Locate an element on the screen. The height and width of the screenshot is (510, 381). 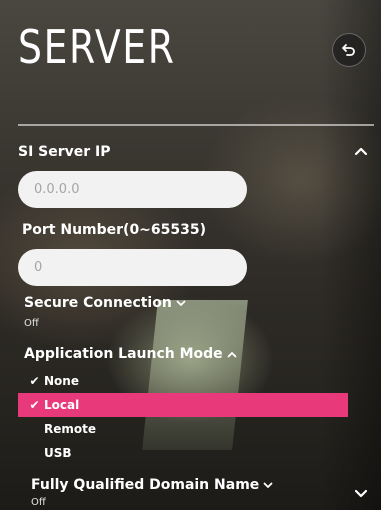
launch-mode-option-label: USB is located at coordinates (58, 453).